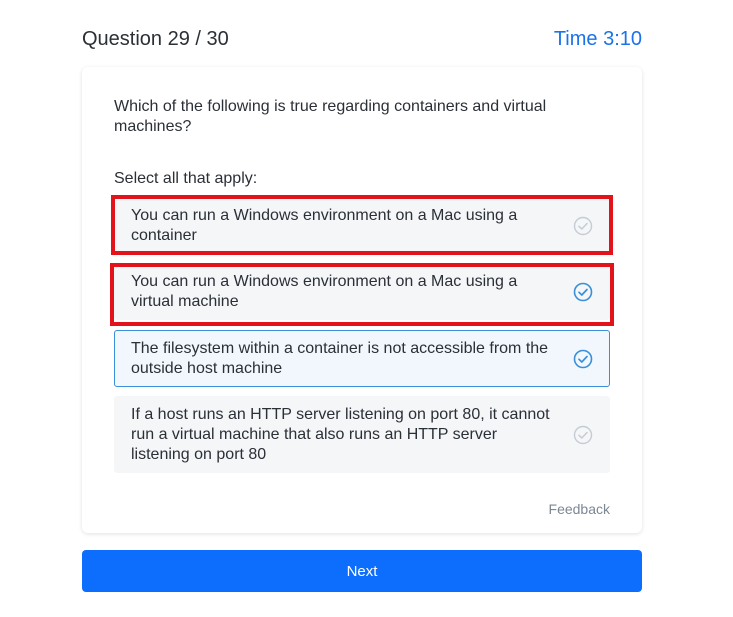 The image size is (733, 617). Describe the element at coordinates (597, 38) in the screenshot. I see `timer: Time 3:10` at that location.